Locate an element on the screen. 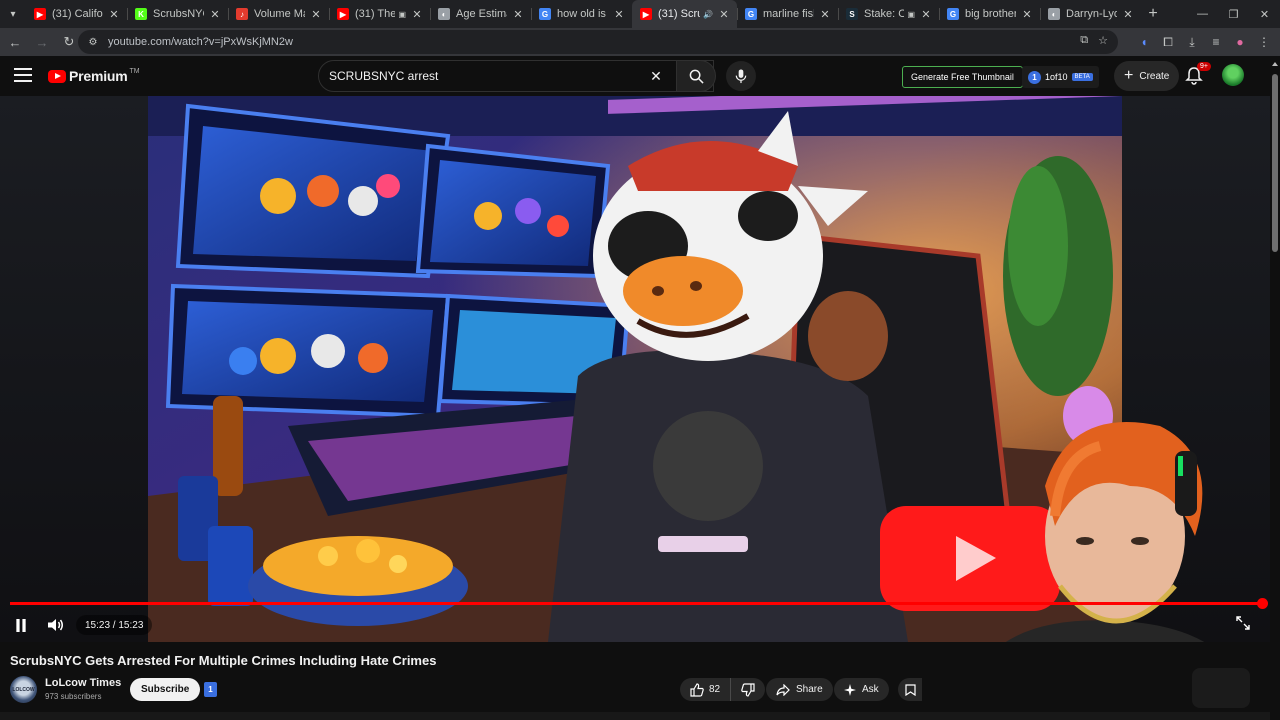 The width and height of the screenshot is (1280, 720). close-window-button: ✕ is located at coordinates (1264, 14).